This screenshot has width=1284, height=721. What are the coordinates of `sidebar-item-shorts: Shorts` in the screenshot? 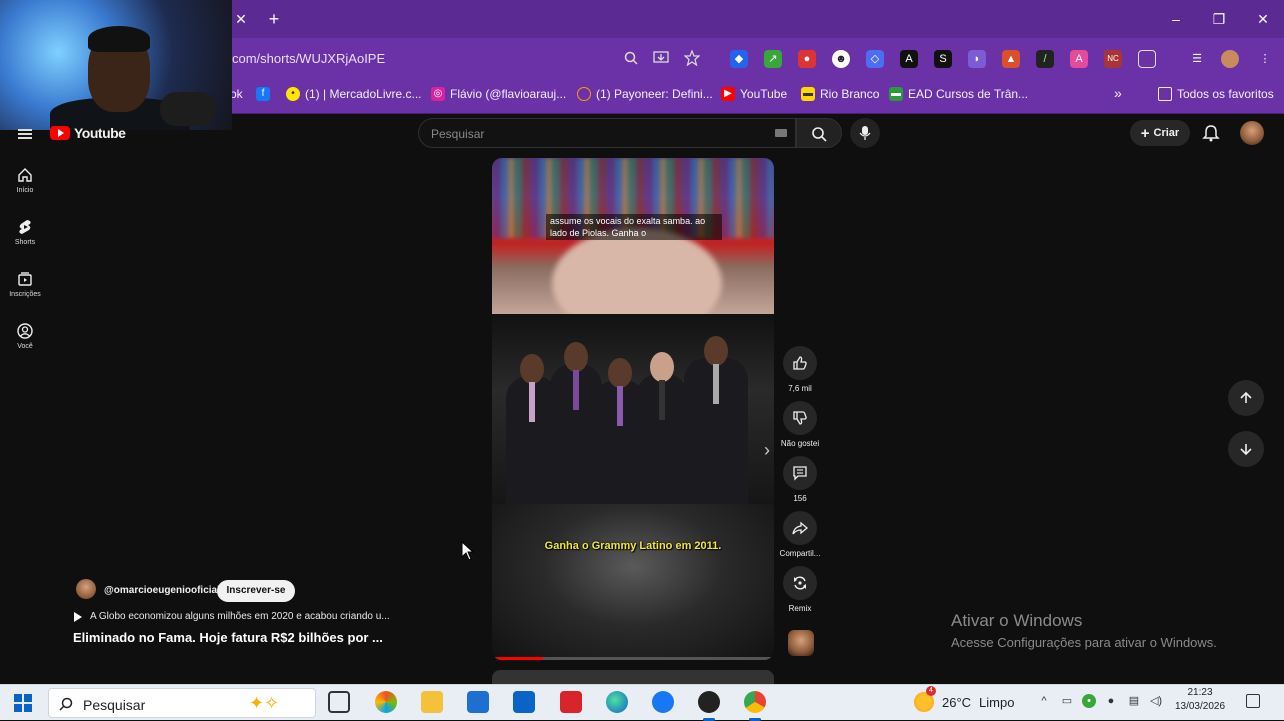 It's located at (25, 232).